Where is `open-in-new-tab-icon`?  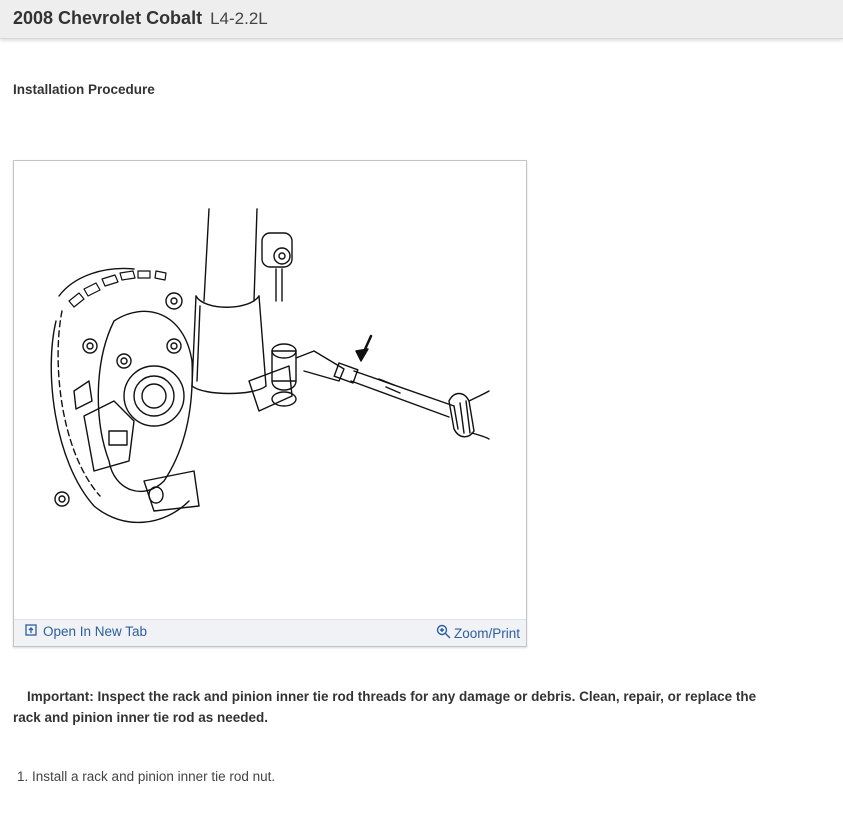
open-in-new-tab-icon is located at coordinates (31, 631).